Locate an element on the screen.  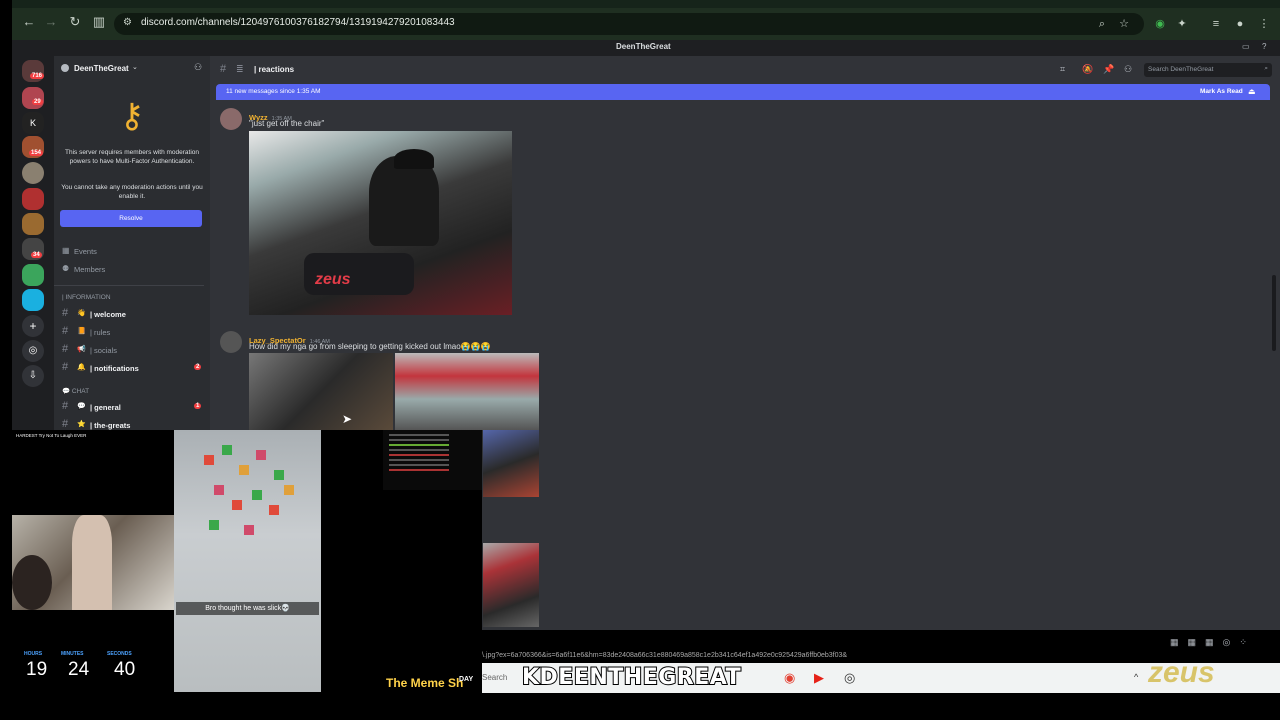
webcam-feed is located at coordinates (93, 562).